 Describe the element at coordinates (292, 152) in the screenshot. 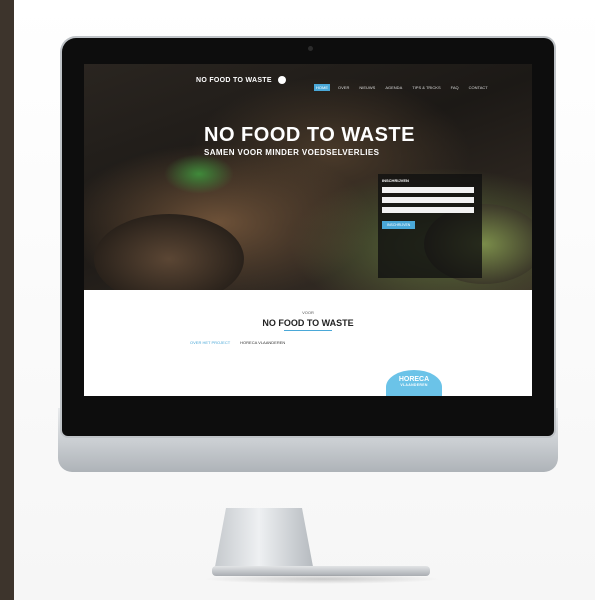

I see `hero-subhead: SAMEN VOOR MINDER VOEDSELVERLIES` at that location.